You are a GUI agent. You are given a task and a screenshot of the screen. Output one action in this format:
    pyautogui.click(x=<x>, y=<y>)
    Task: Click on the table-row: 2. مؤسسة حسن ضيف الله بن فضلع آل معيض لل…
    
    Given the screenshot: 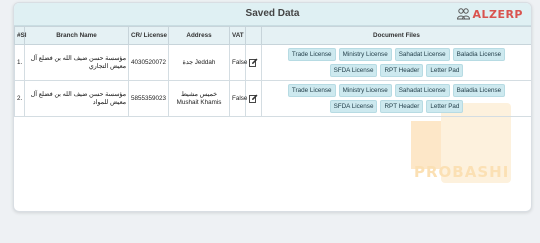 What is the action you would take?
    pyautogui.click(x=272, y=98)
    